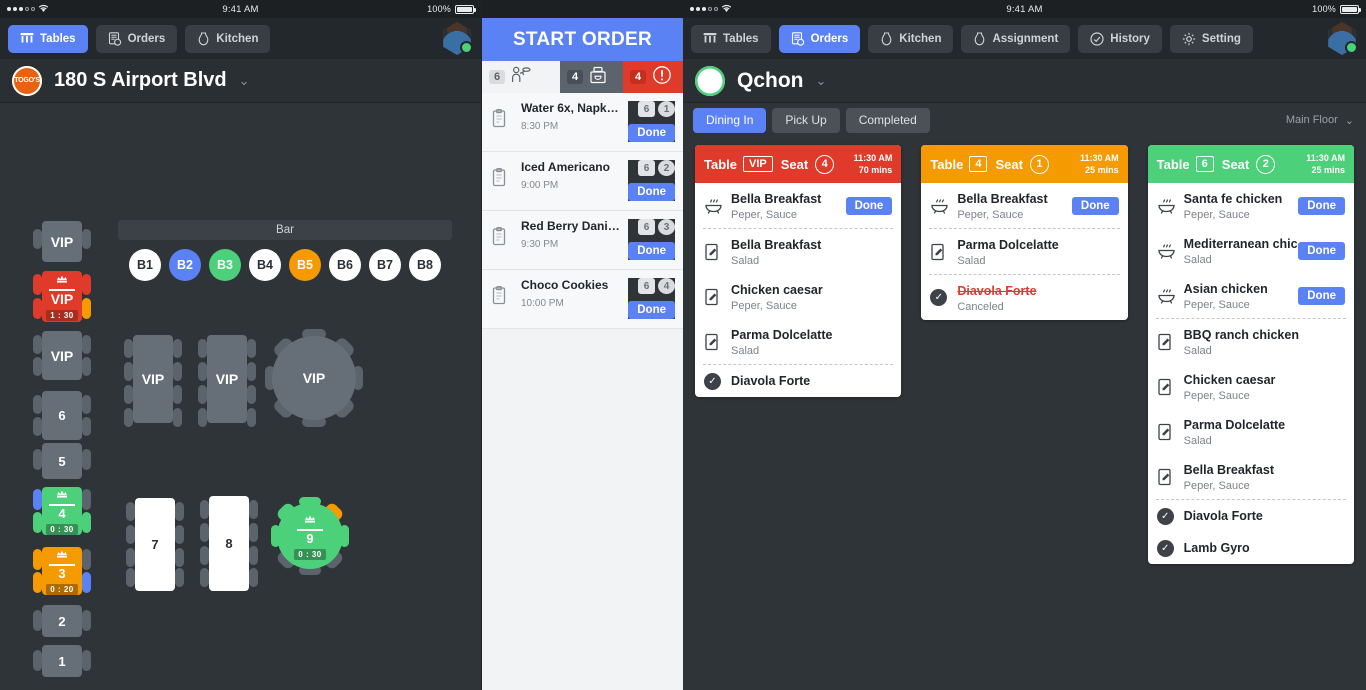  I want to click on table-timer: 0 : 30, so click(310, 554).